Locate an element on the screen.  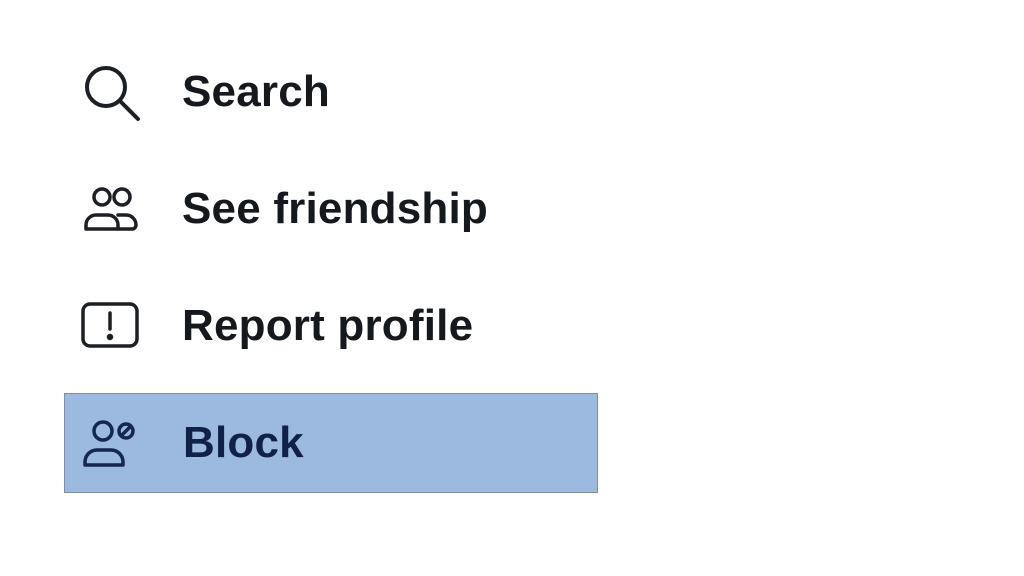
block-user-icon is located at coordinates (111, 443).